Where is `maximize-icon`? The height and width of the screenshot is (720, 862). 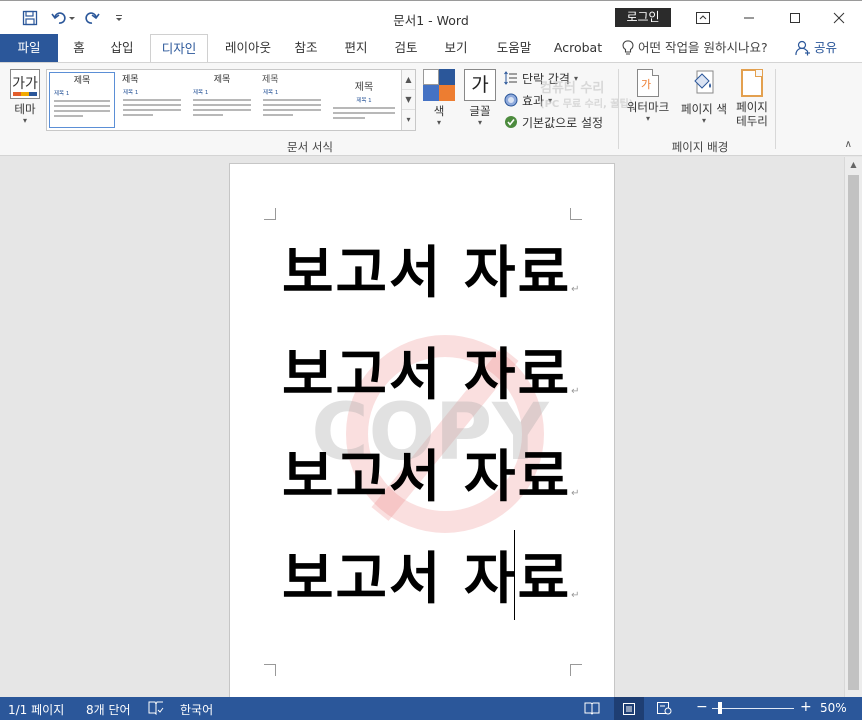
maximize-icon is located at coordinates (795, 18).